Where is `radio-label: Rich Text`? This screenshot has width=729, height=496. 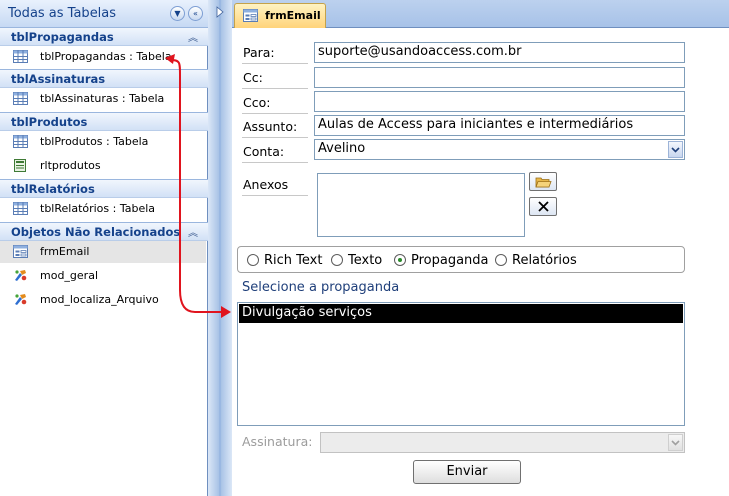 radio-label: Rich Text is located at coordinates (293, 260).